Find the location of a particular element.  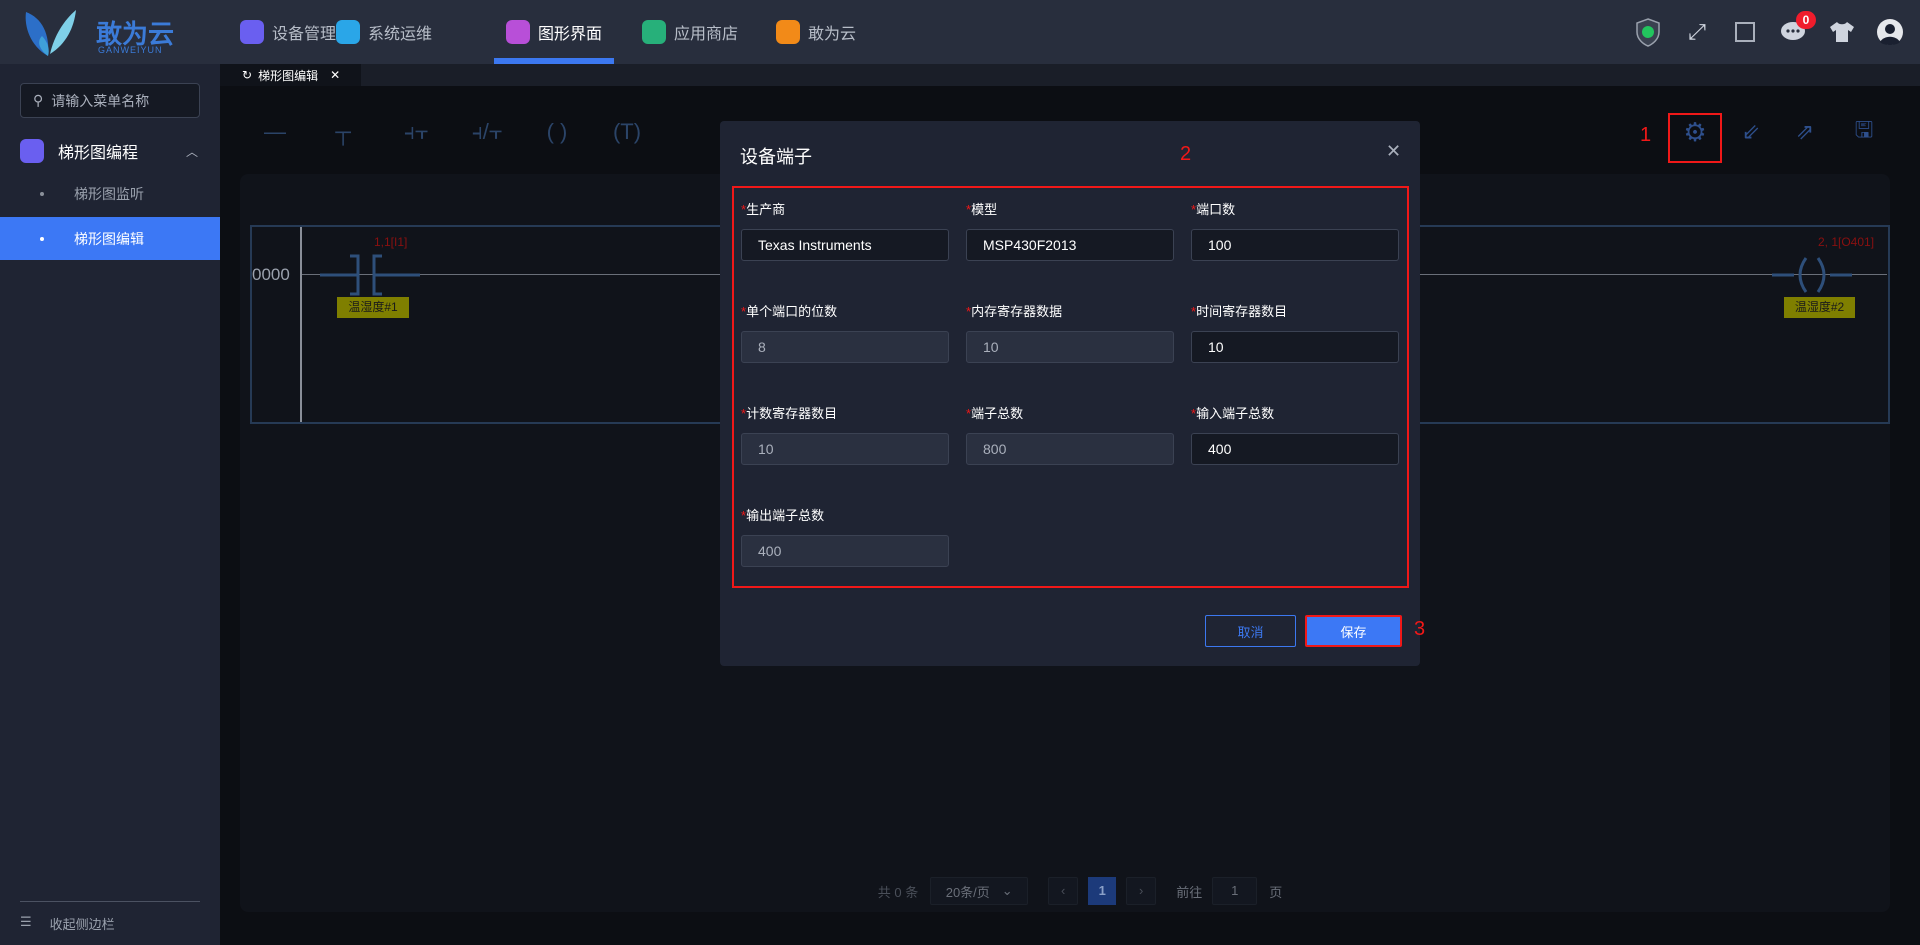

total-count: 共 0 条 is located at coordinates (898, 892).